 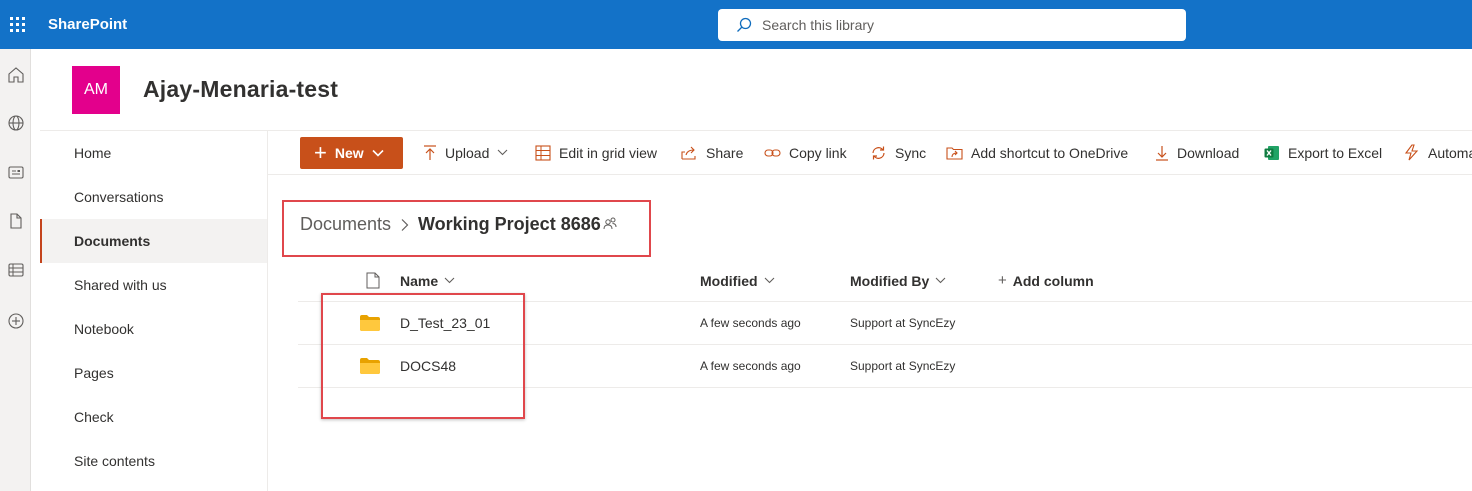 I want to click on new-button-label: New, so click(x=349, y=153).